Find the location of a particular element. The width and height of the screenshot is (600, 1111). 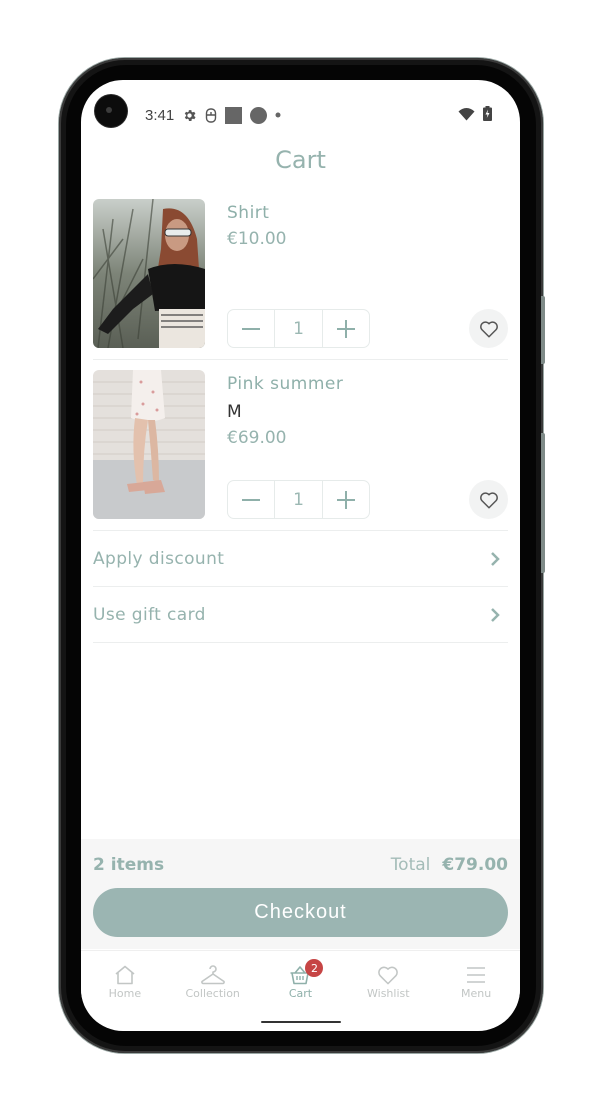

apply-discount-row: Apply discount is located at coordinates (300, 558).